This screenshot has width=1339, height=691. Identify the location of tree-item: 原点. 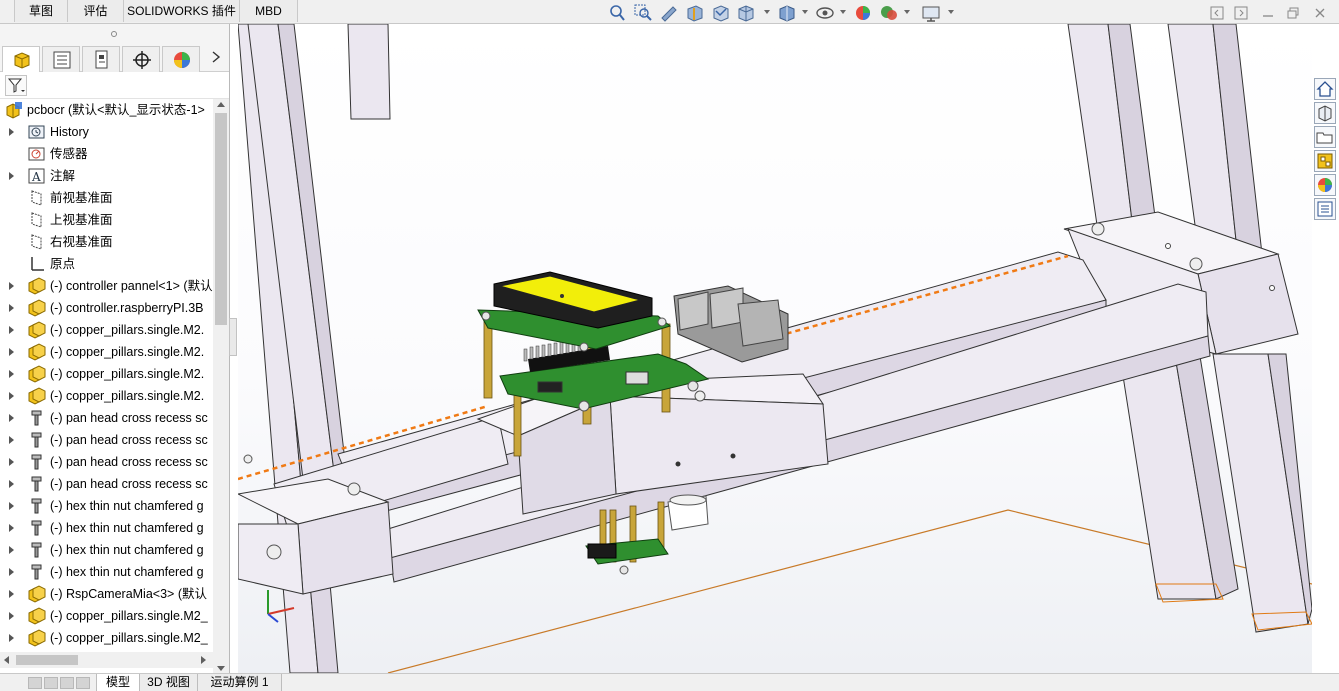
(106, 264).